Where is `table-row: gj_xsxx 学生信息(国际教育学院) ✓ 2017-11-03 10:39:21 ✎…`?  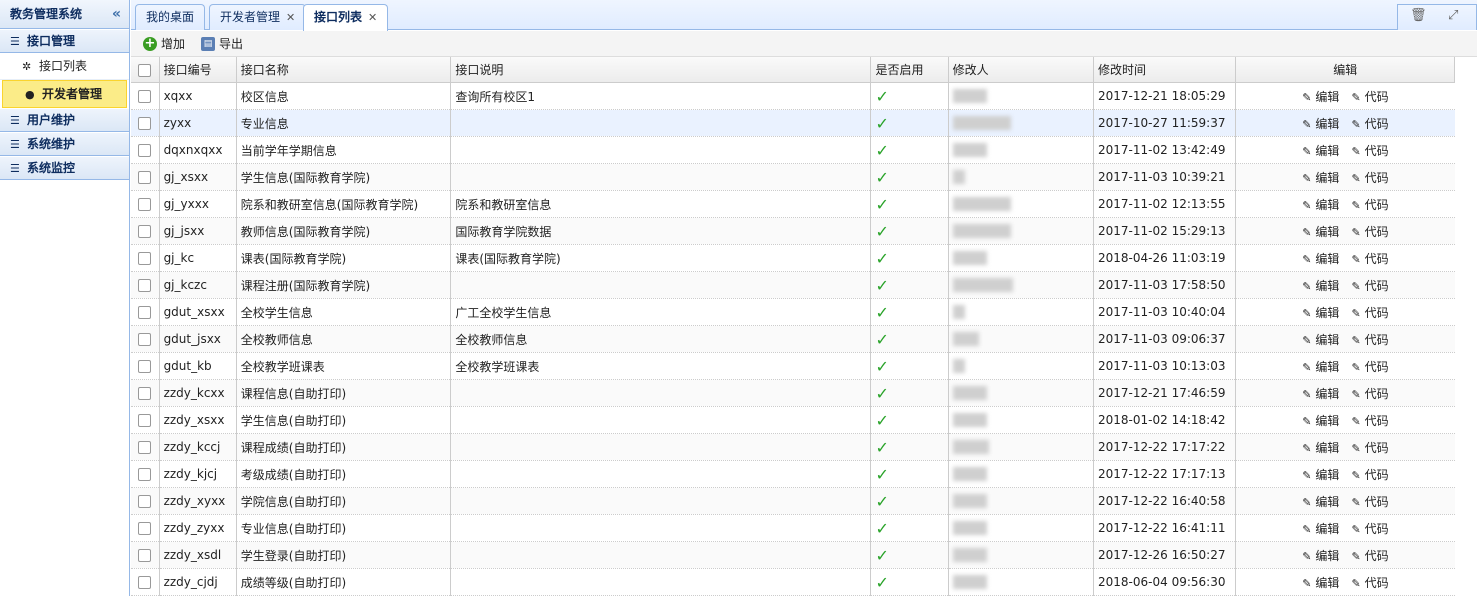
table-row: gj_xsxx 学生信息(国际教育学院) ✓ 2017-11-03 10:39:21 ✎… is located at coordinates (793, 177).